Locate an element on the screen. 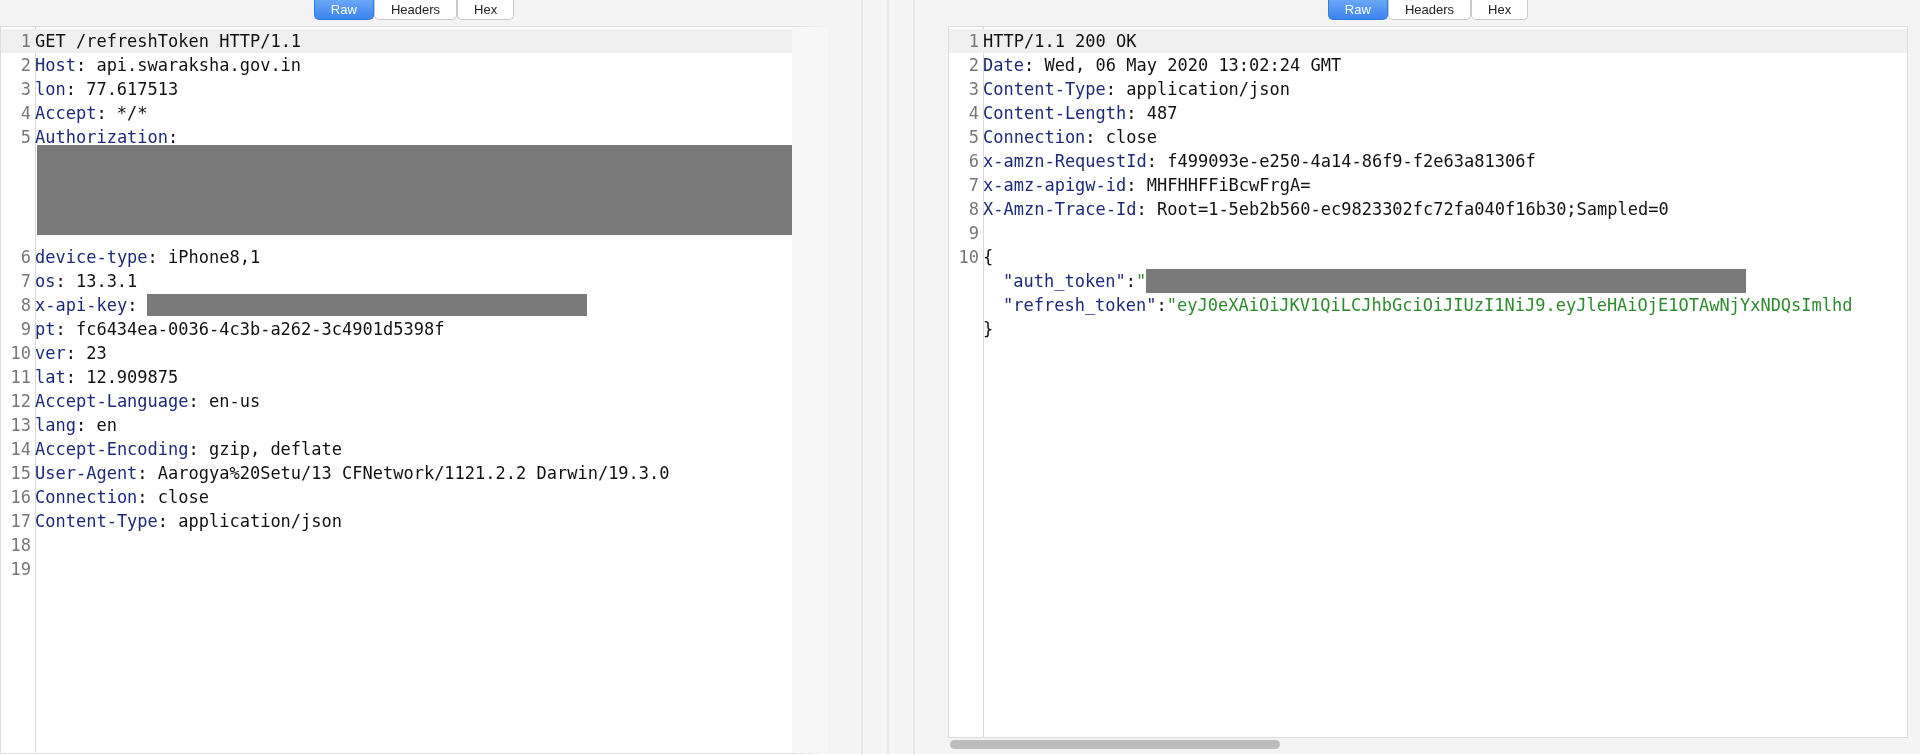 This screenshot has width=1920, height=754. code-text: } is located at coordinates (988, 329).